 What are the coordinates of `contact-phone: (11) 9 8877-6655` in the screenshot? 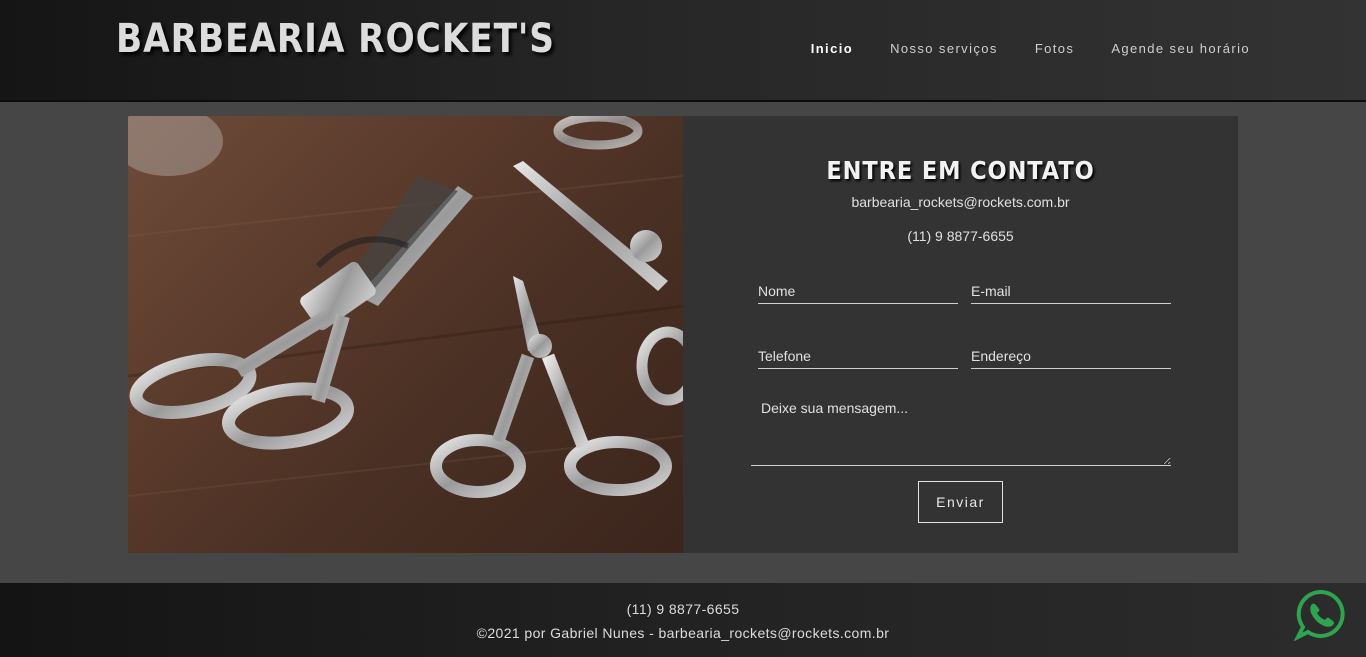 It's located at (960, 236).